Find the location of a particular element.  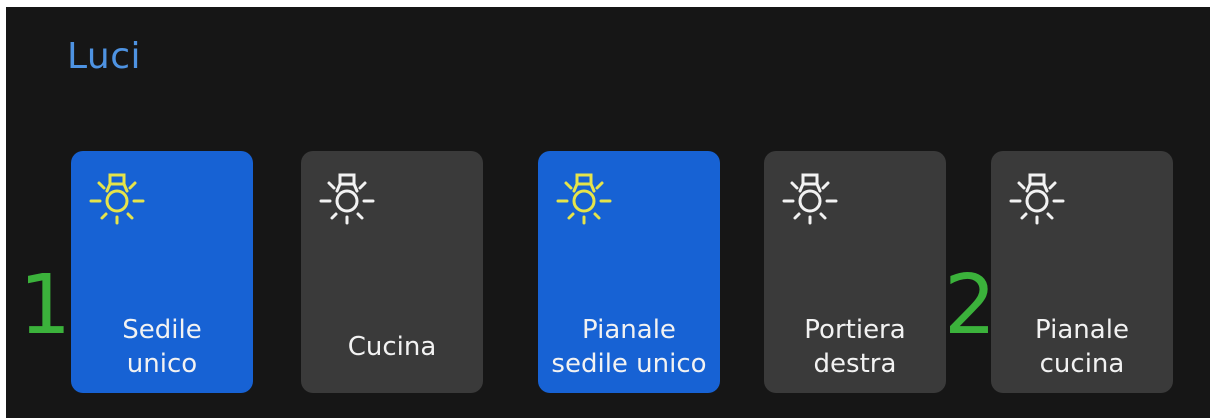

light-label: Cucina is located at coordinates (392, 347).